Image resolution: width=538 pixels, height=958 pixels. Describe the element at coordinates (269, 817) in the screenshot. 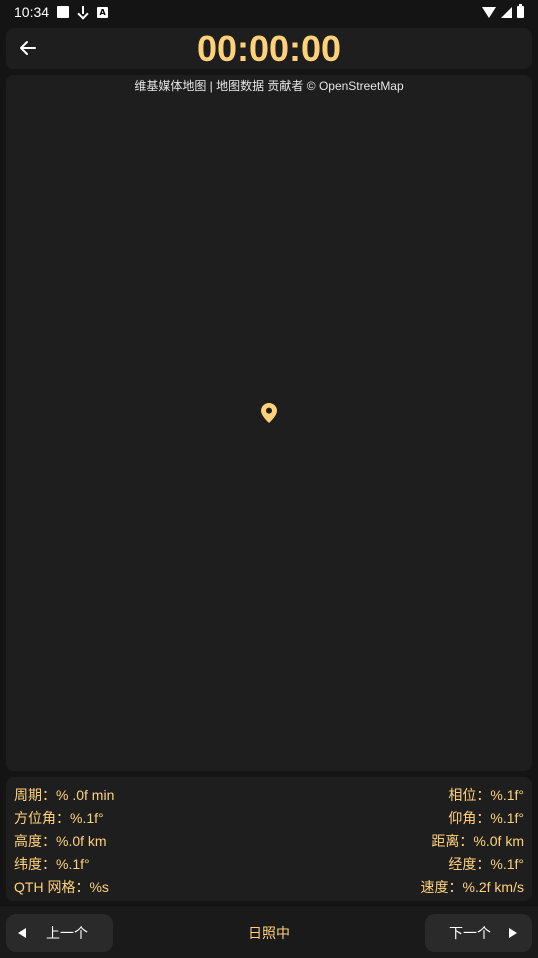

I see `info-row: 方位角：%.1f° 仰角：%.1f°` at that location.